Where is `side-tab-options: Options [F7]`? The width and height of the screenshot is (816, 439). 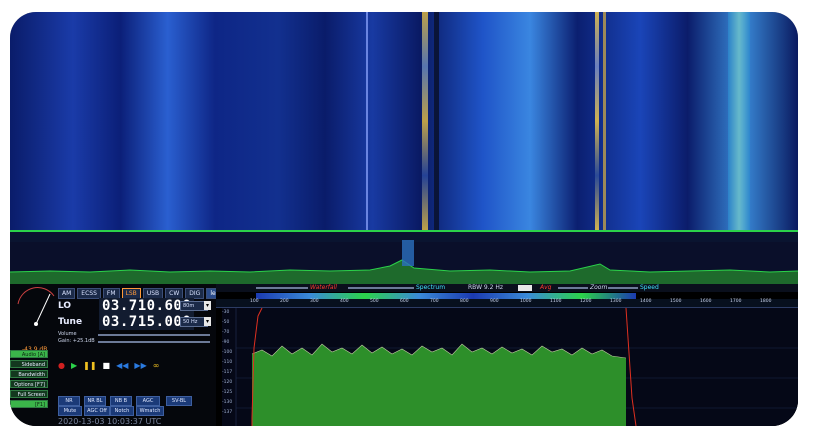 side-tab-options: Options [F7] is located at coordinates (29, 384).